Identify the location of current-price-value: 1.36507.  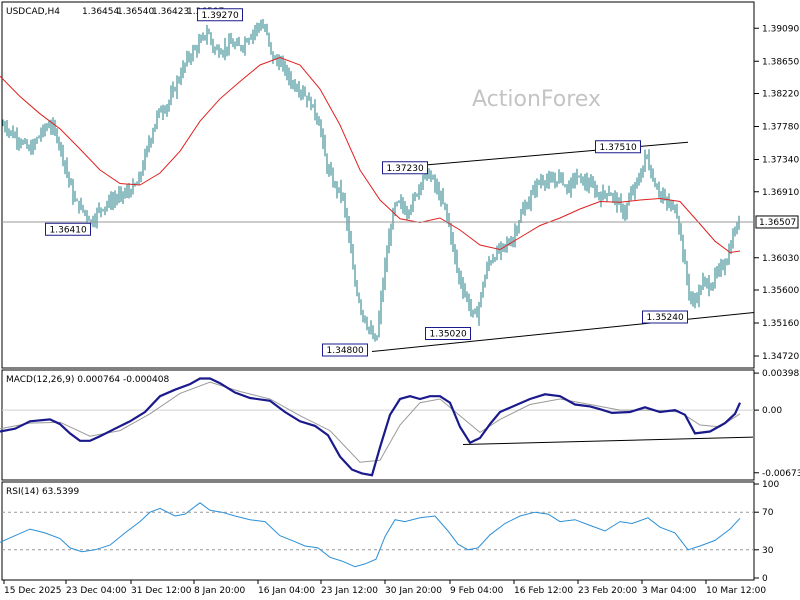
(777, 223).